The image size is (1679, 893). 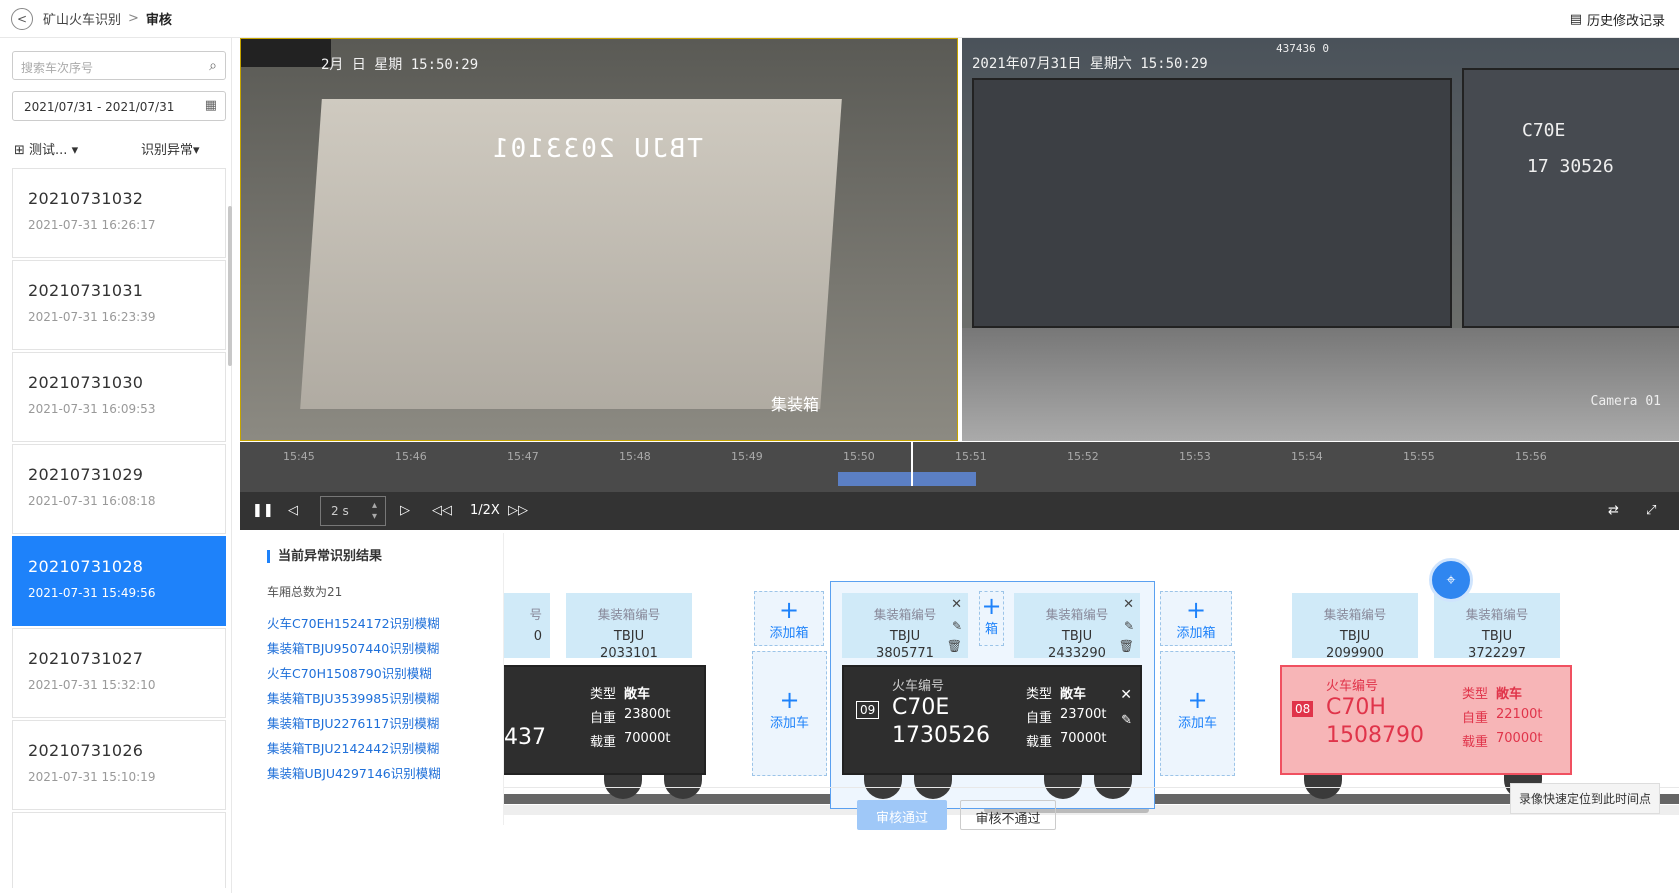 I want to click on container-box: 集装箱编号 TBJU 2099900, so click(x=1355, y=627).